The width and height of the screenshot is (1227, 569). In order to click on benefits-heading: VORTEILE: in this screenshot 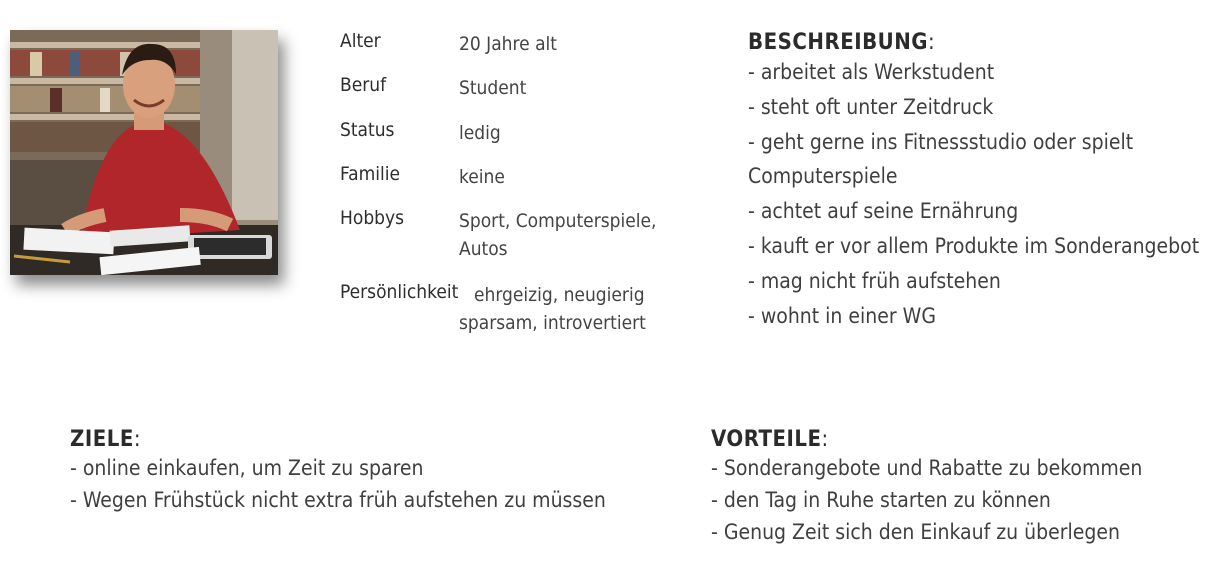, I will do `click(926, 439)`.